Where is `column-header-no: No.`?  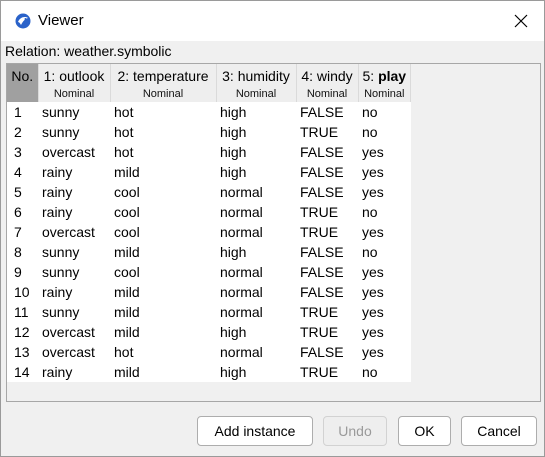 column-header-no: No. is located at coordinates (23, 83).